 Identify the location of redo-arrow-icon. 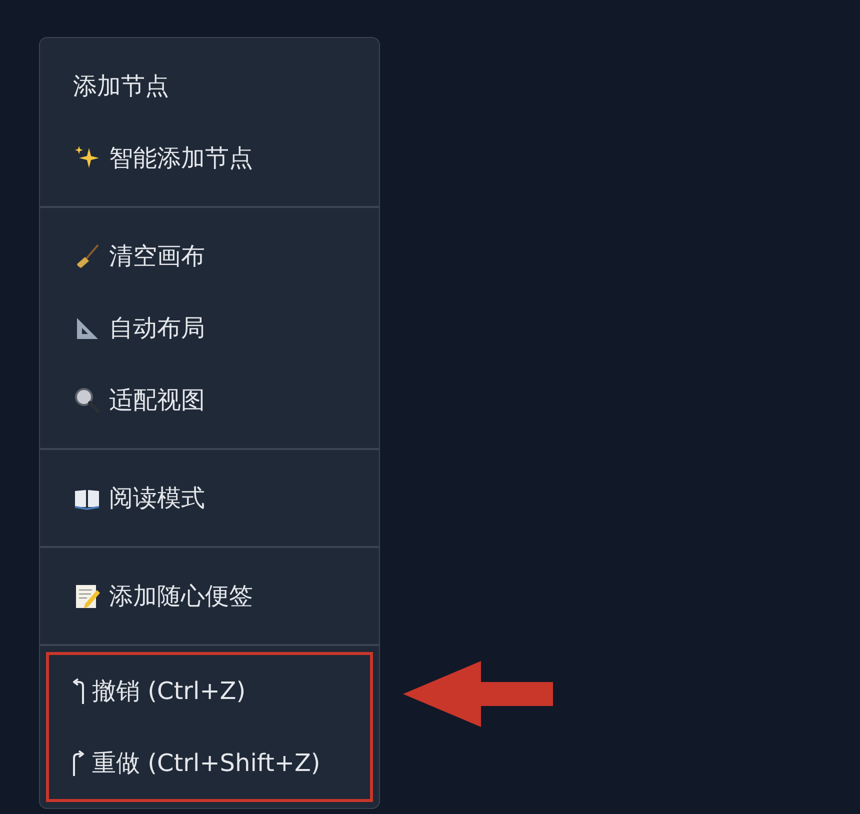
(78, 763).